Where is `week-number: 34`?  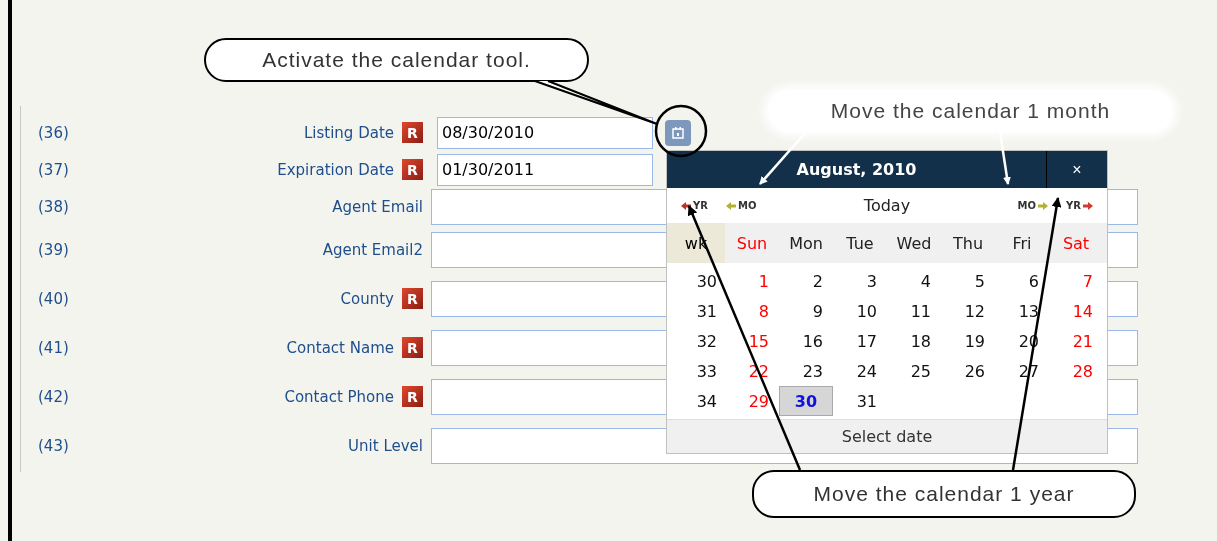
week-number: 34 is located at coordinates (706, 401).